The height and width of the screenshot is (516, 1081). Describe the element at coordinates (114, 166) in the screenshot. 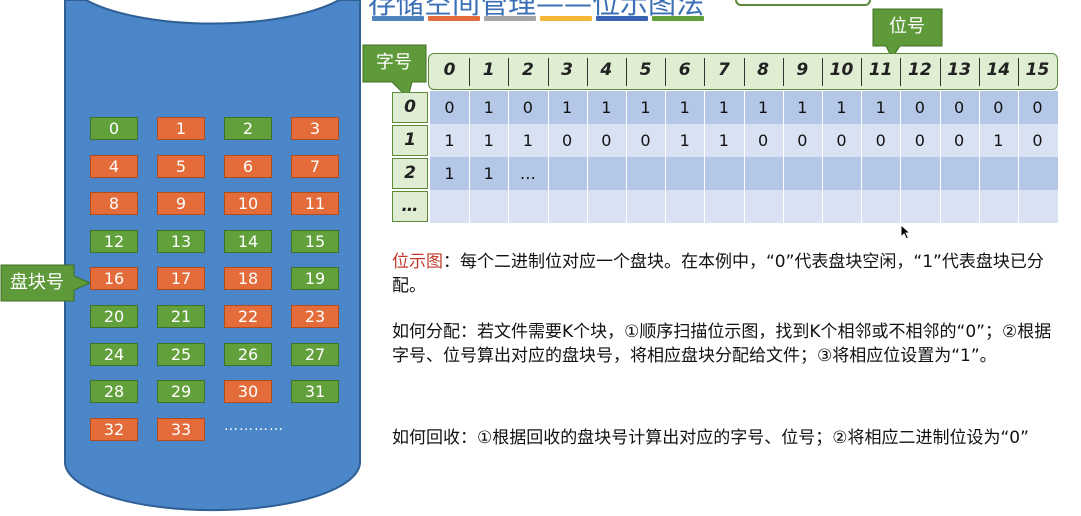

I see `disk-block-4: 4` at that location.